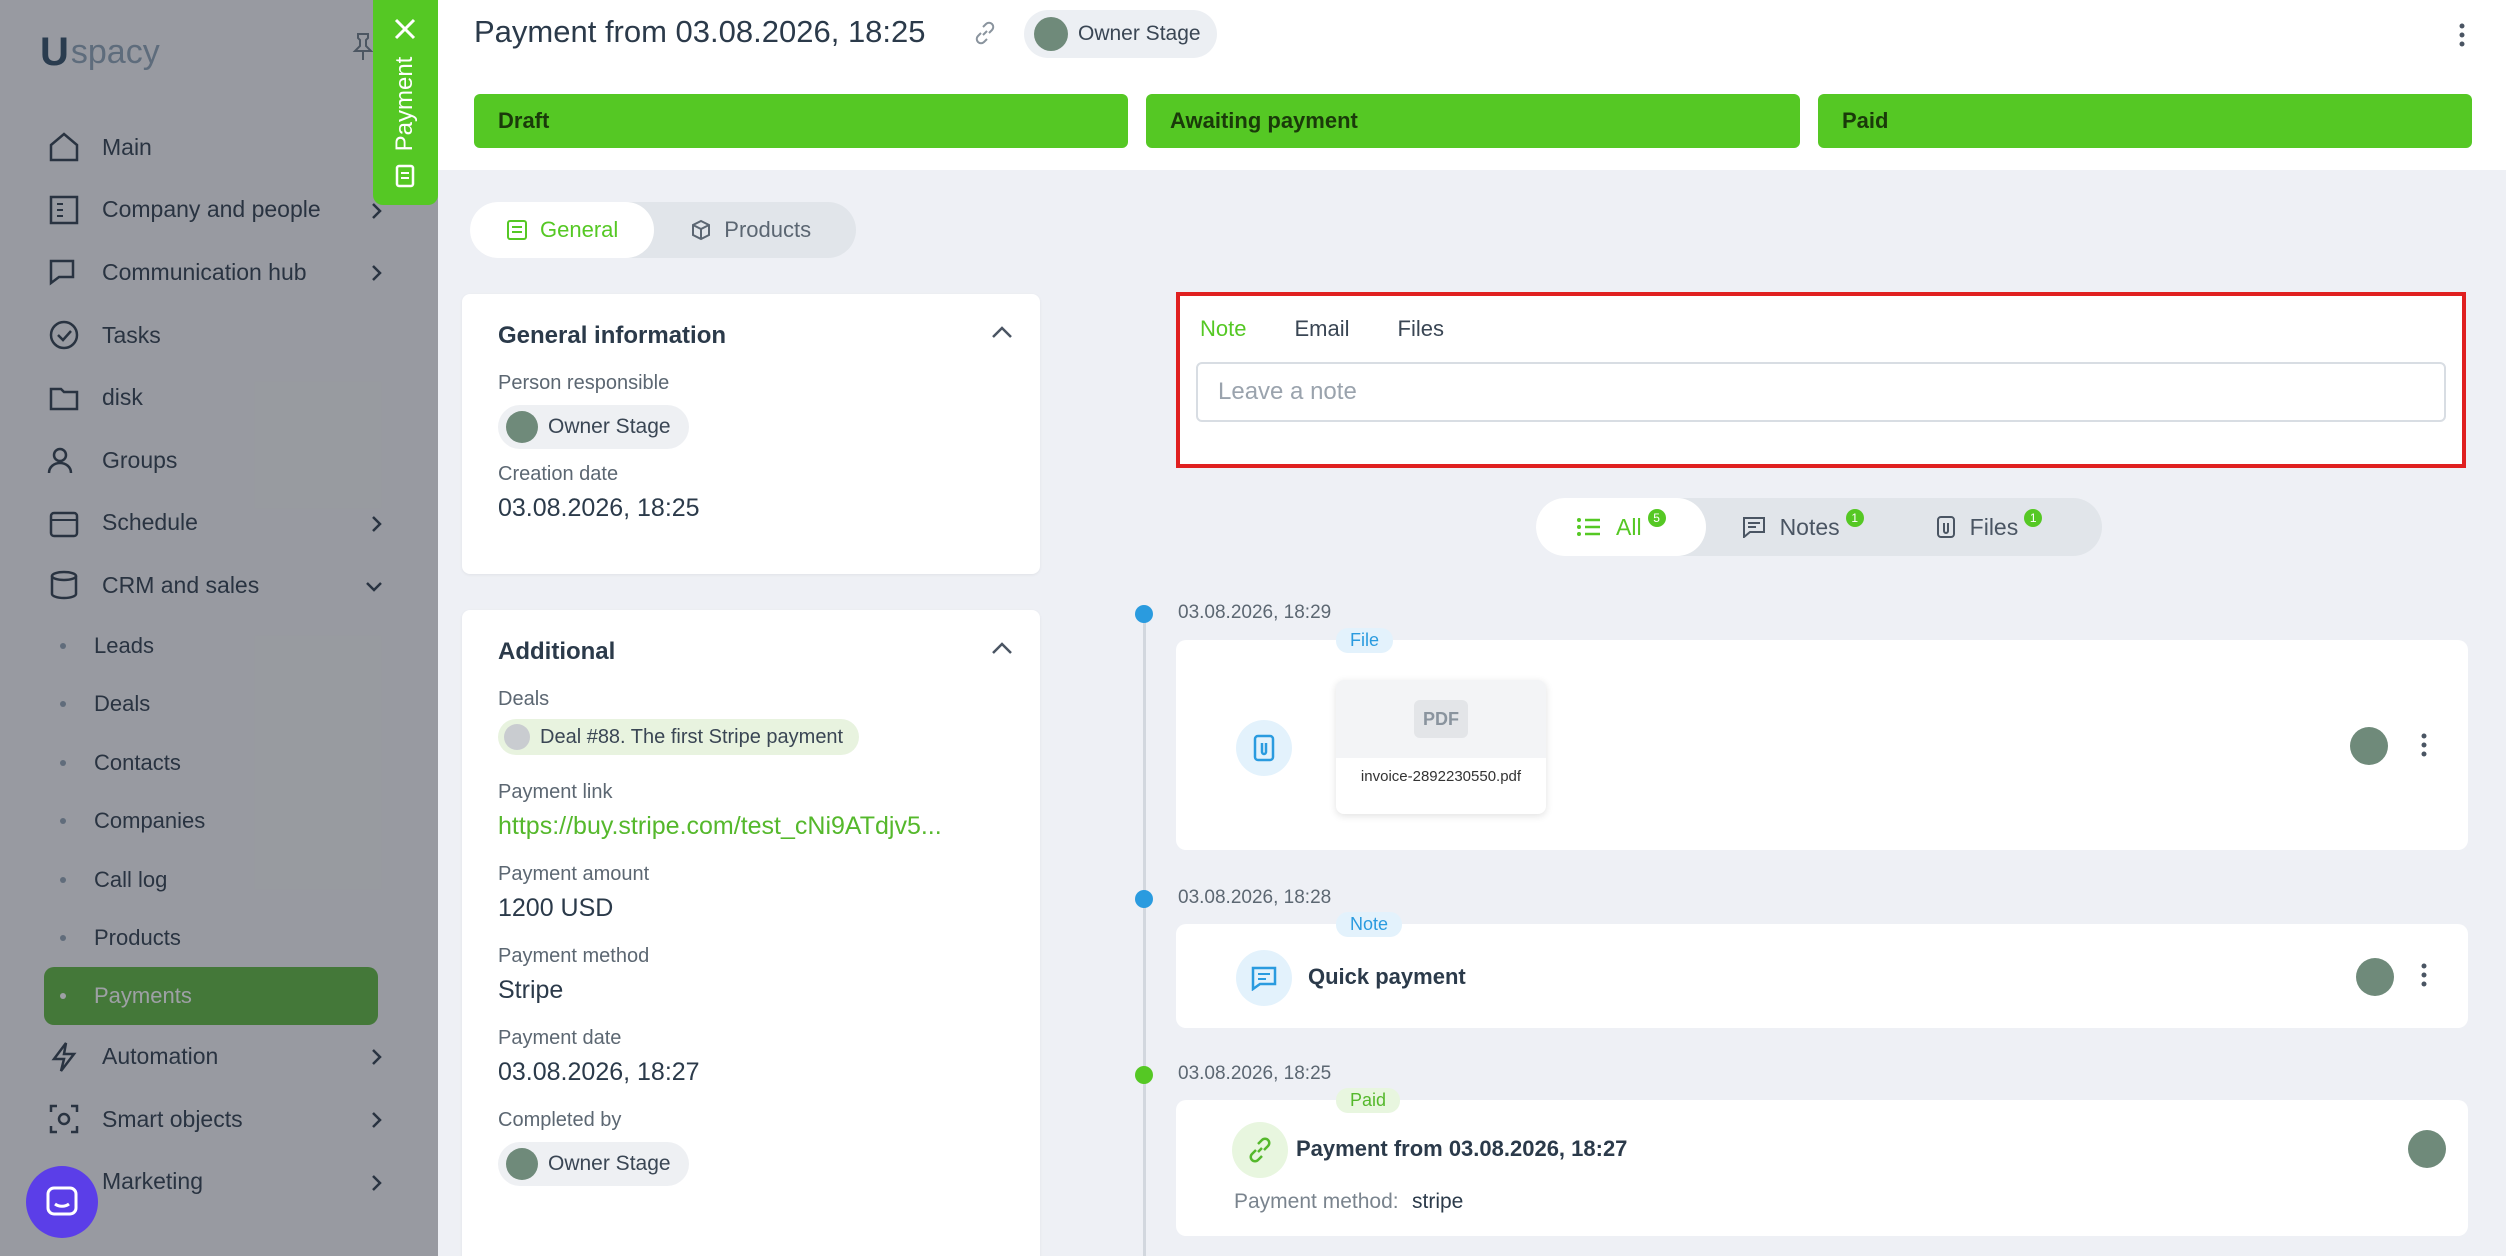  What do you see at coordinates (1255, 612) in the screenshot?
I see `timeline-date: 03.08.2026, 18:29` at bounding box center [1255, 612].